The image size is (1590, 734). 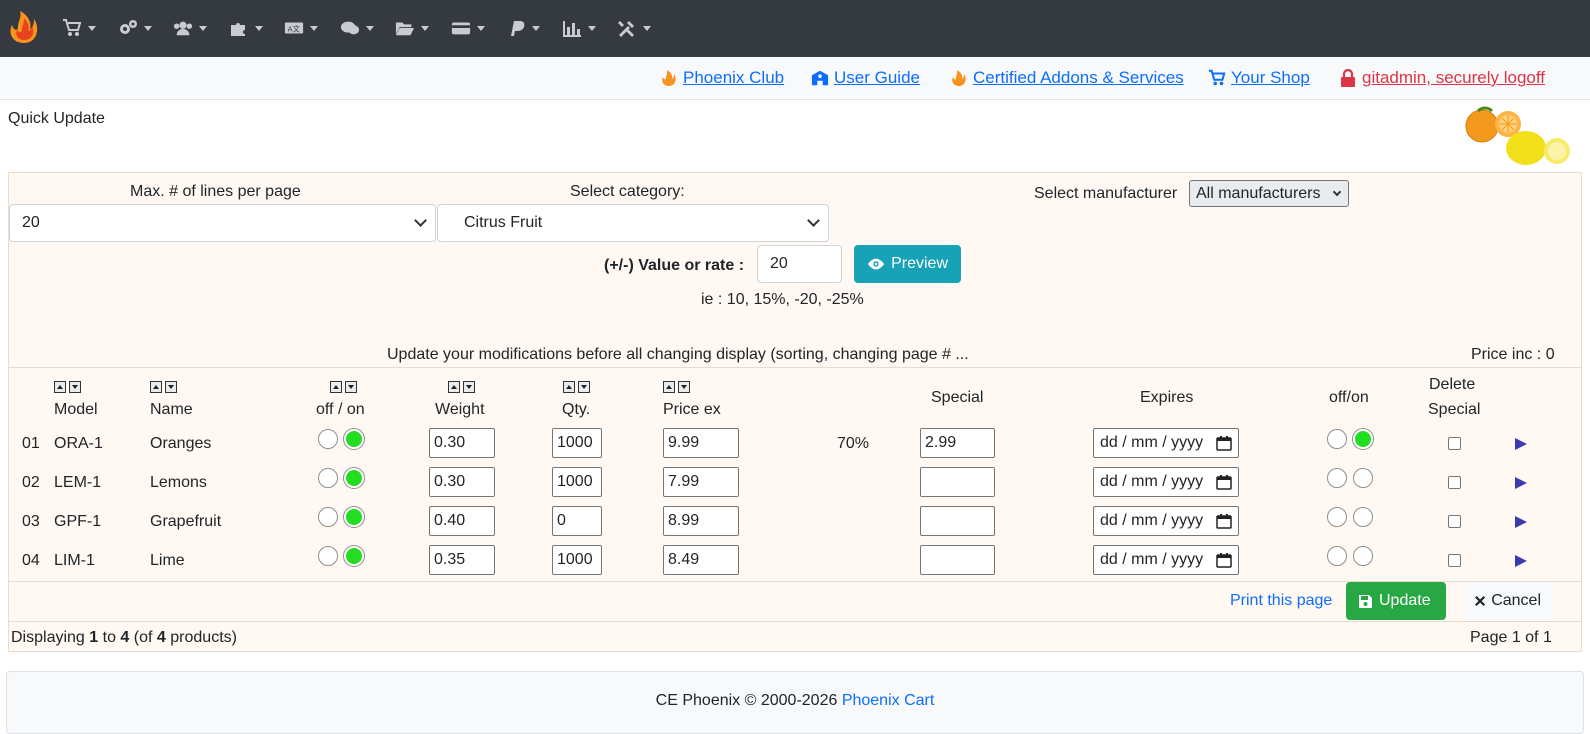 I want to click on user-guide-link: User Guide, so click(x=865, y=78).